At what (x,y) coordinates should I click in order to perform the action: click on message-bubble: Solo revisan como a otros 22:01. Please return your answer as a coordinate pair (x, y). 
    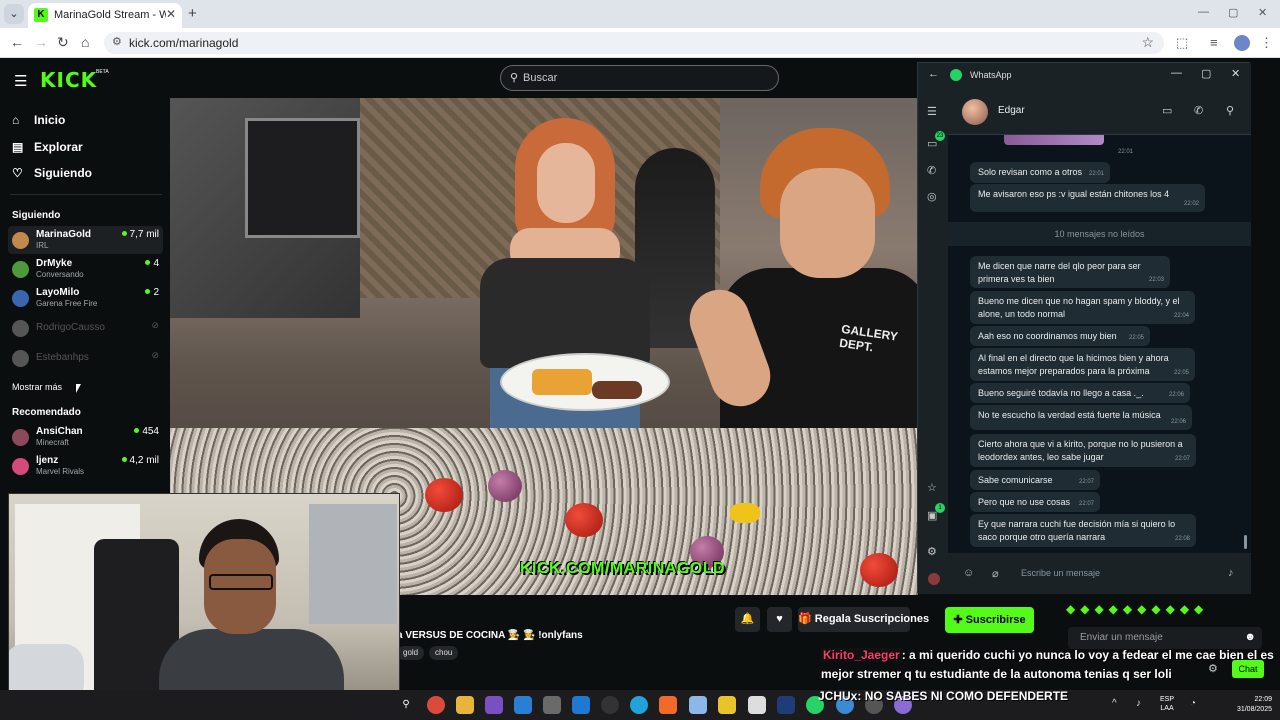
    Looking at the image, I should click on (1040, 172).